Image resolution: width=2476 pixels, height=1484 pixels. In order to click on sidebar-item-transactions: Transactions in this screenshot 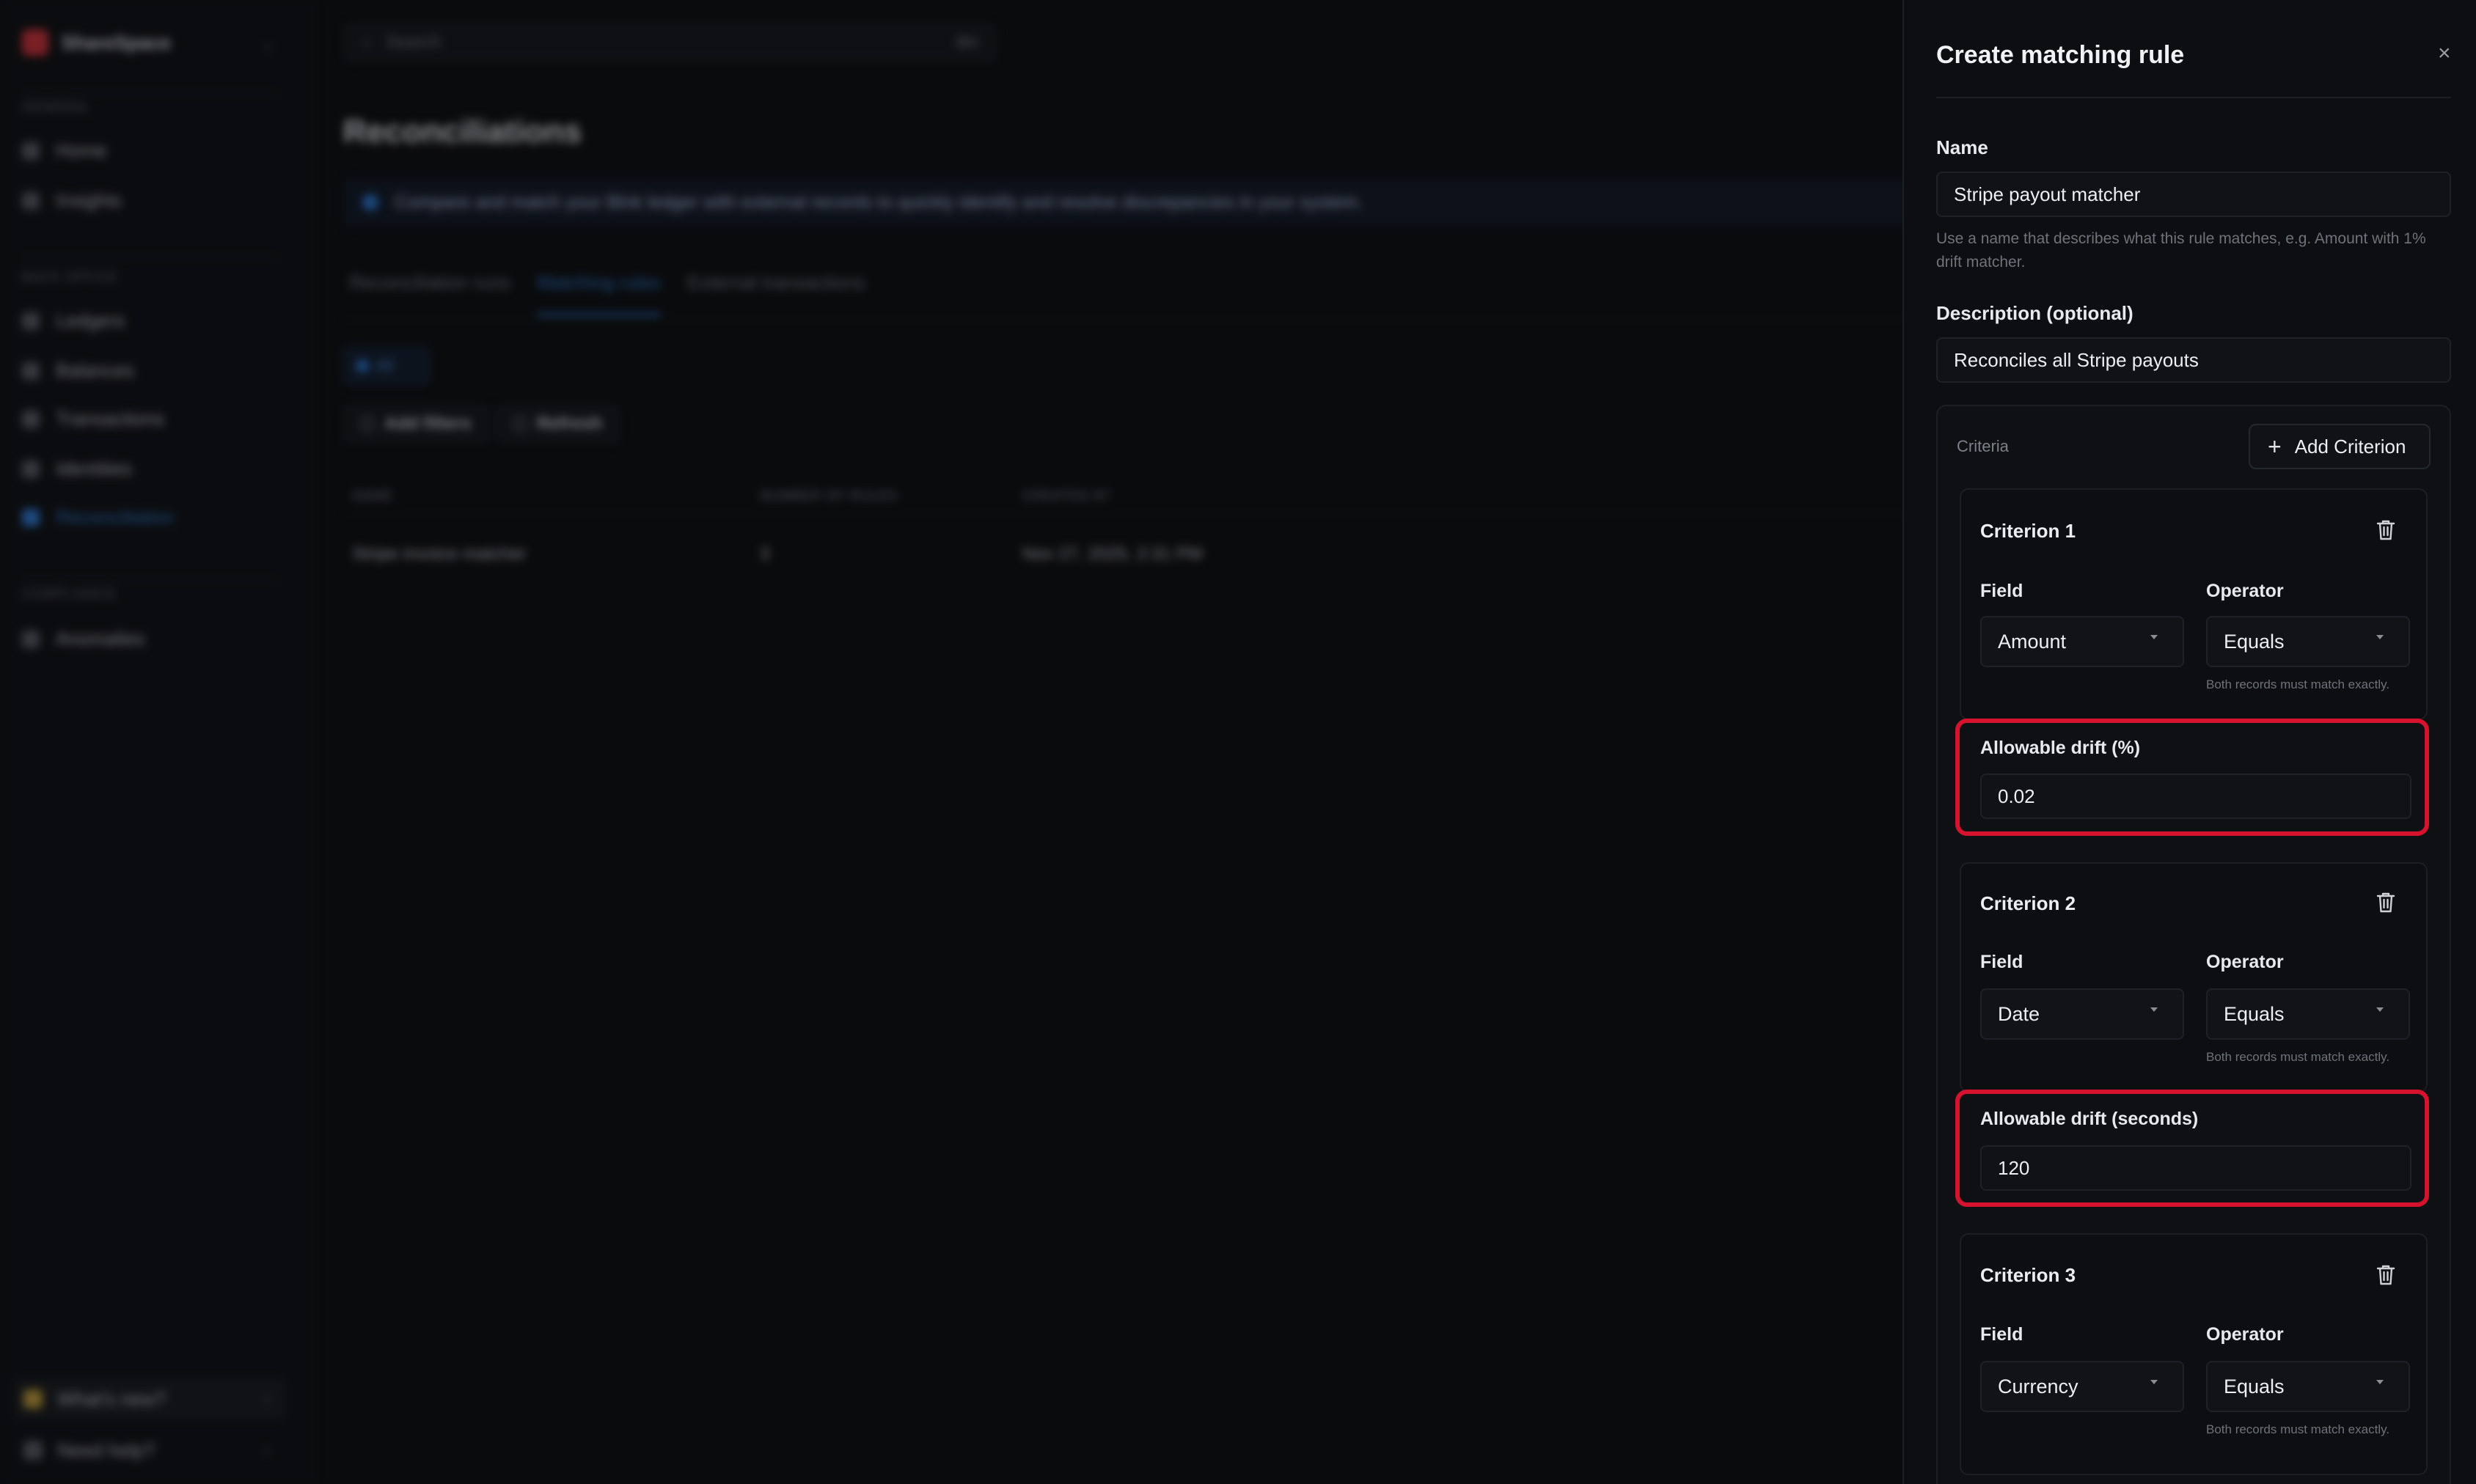, I will do `click(93, 419)`.